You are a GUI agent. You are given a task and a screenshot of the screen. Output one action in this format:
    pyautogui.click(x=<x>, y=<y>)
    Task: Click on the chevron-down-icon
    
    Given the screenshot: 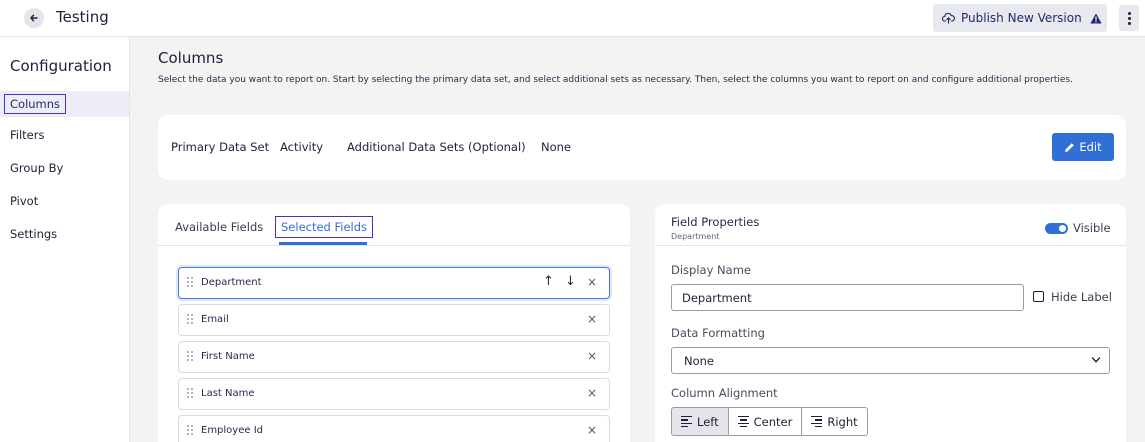 What is the action you would take?
    pyautogui.click(x=1096, y=360)
    